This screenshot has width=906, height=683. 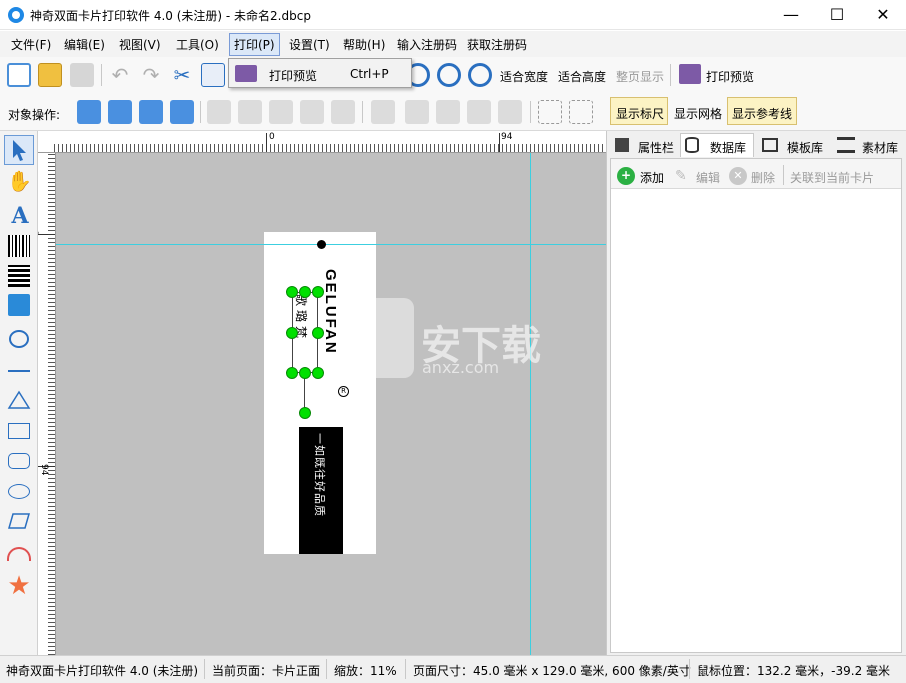 I want to click on copy-icon, so click(x=213, y=75).